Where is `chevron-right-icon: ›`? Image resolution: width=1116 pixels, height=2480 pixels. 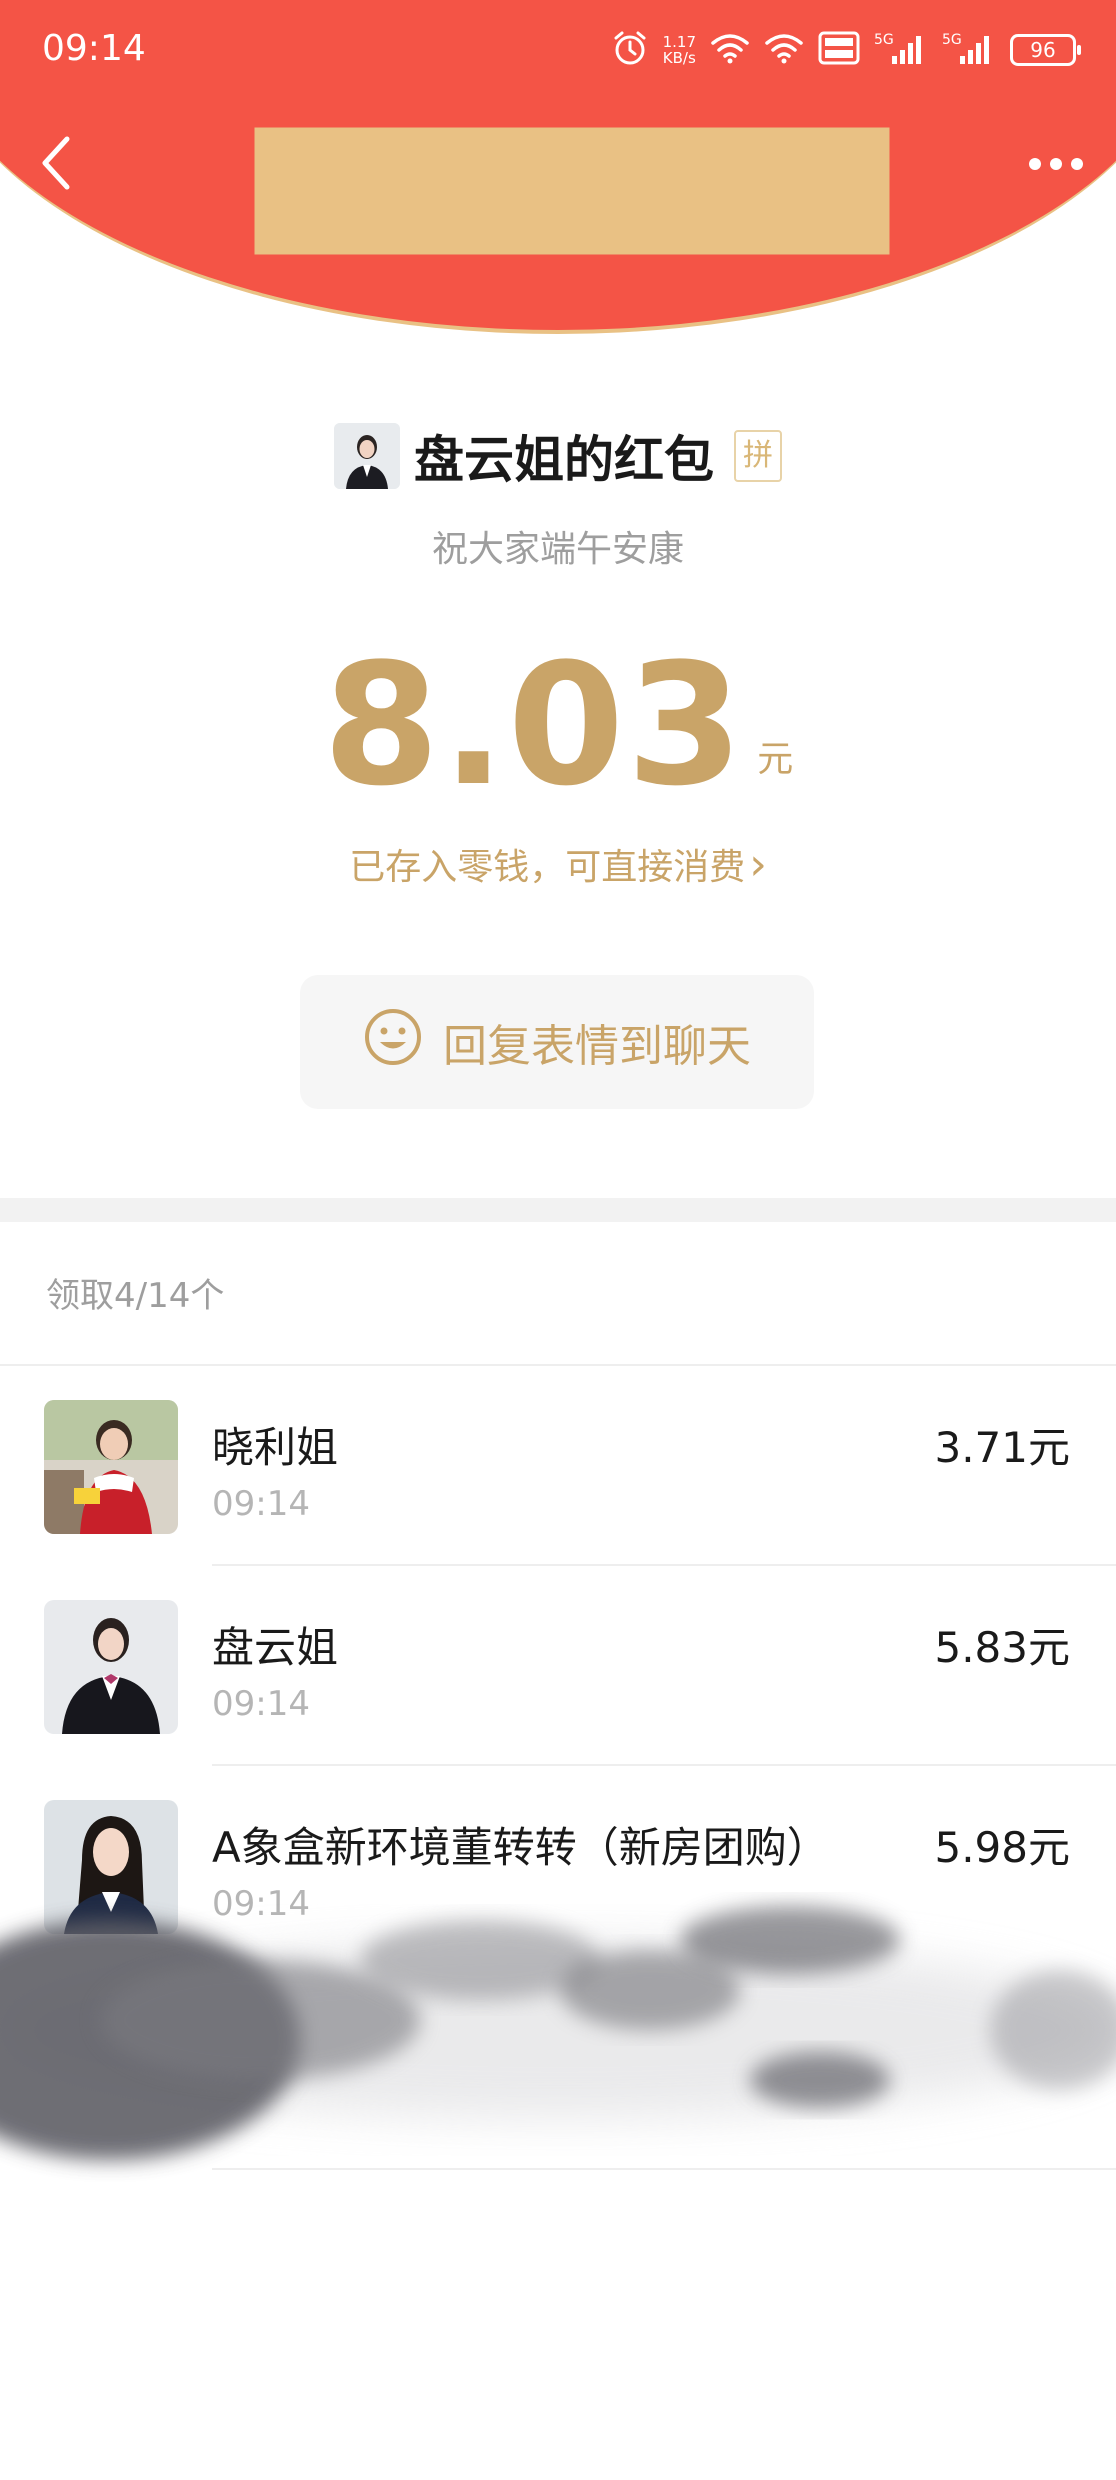 chevron-right-icon: › is located at coordinates (758, 864).